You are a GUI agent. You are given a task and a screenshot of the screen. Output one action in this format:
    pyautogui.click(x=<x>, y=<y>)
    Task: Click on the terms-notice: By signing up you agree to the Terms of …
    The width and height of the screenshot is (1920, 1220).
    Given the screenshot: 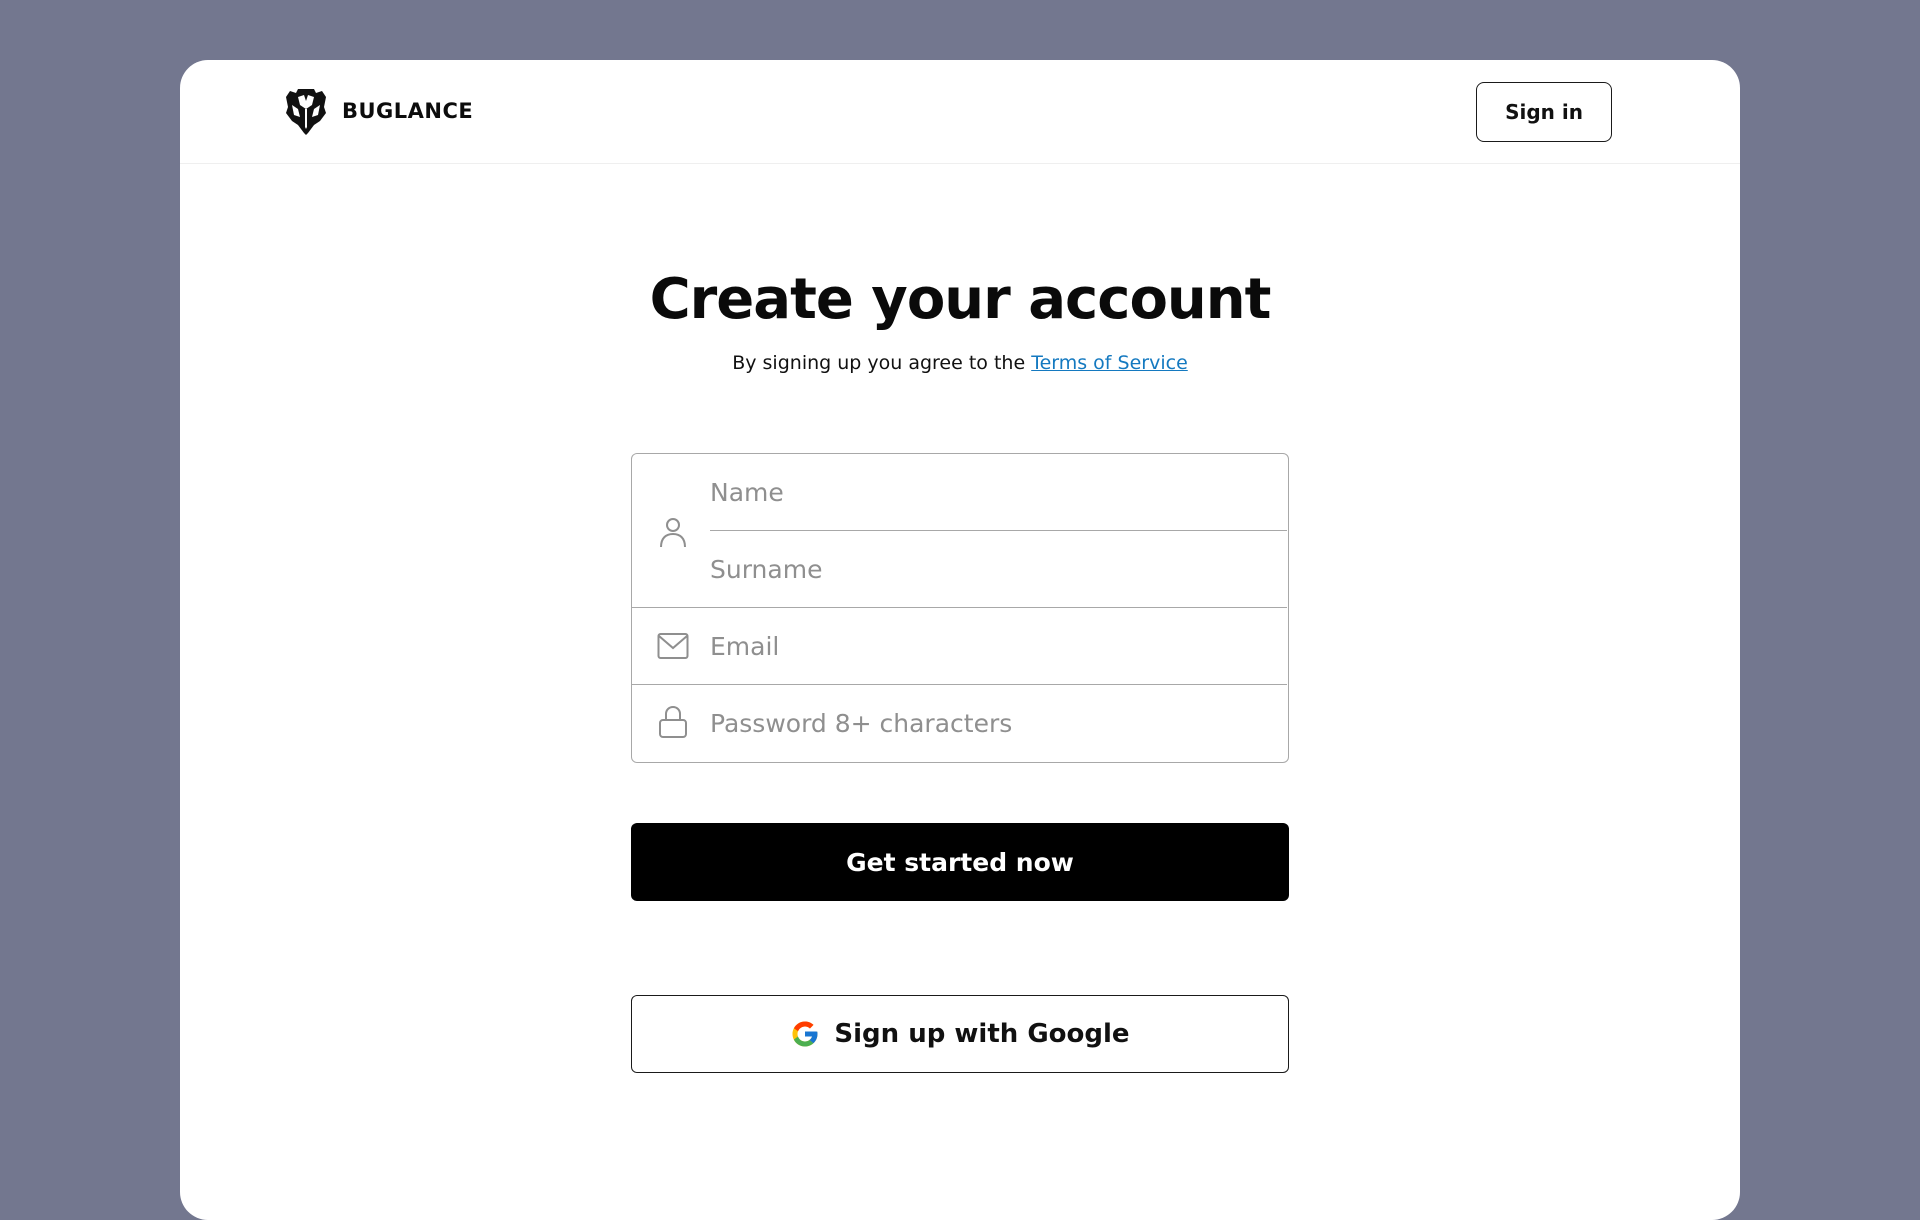 What is the action you would take?
    pyautogui.click(x=960, y=363)
    